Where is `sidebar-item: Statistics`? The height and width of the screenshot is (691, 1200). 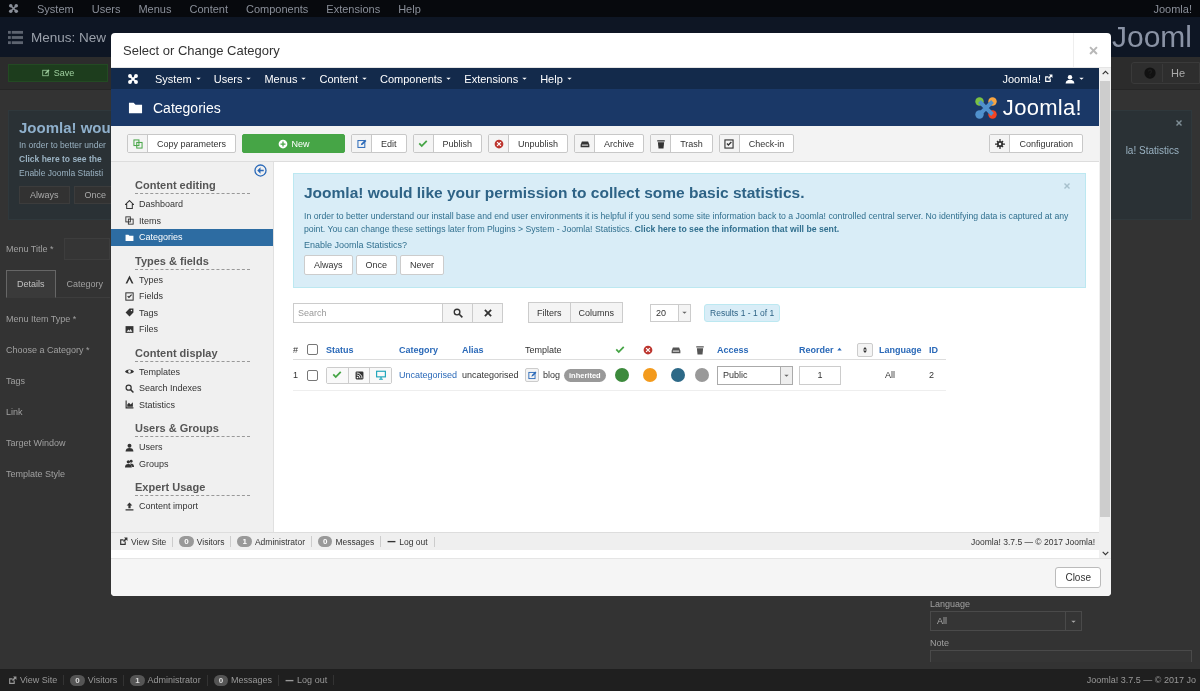
sidebar-item: Statistics is located at coordinates (192, 404).